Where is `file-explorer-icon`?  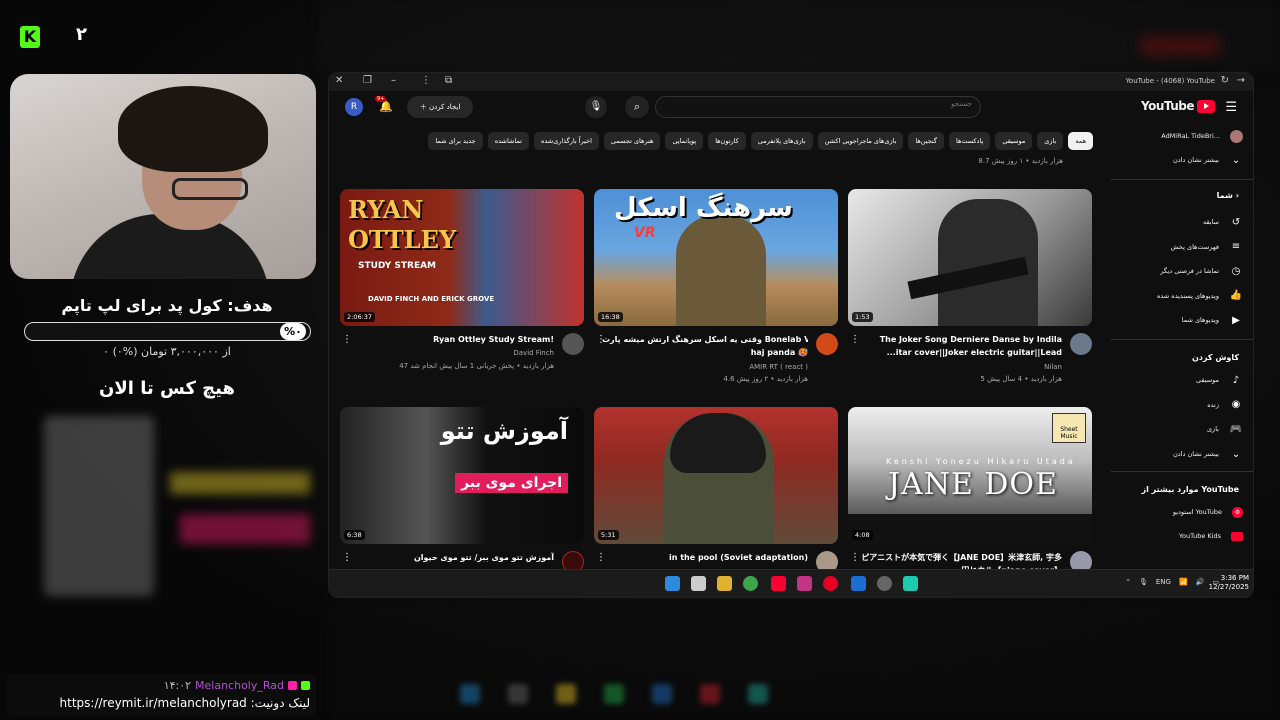
file-explorer-icon is located at coordinates (724, 583).